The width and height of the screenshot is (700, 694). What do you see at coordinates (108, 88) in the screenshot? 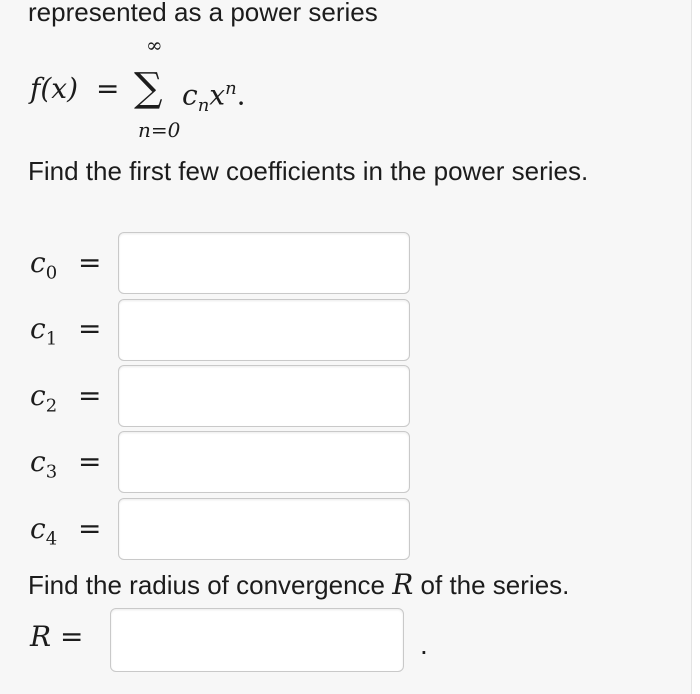
I see `formula-equals: =` at bounding box center [108, 88].